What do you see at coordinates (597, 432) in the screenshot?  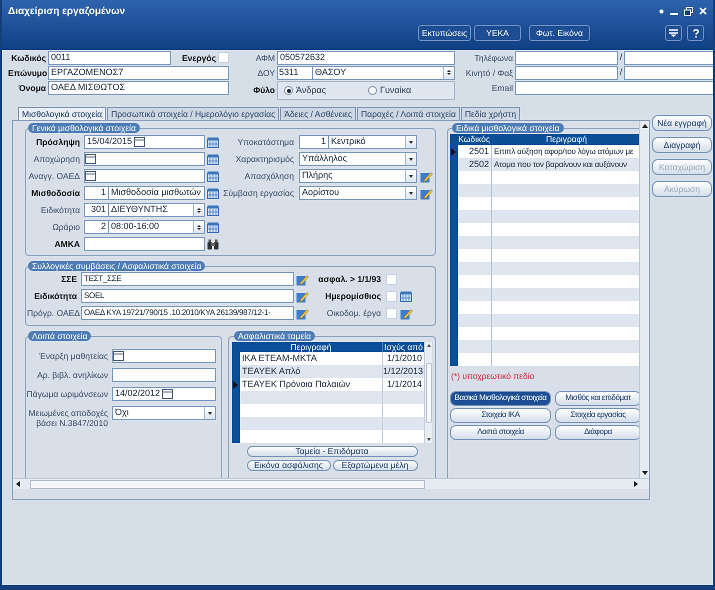 I see `section-button: Διάφορα` at bounding box center [597, 432].